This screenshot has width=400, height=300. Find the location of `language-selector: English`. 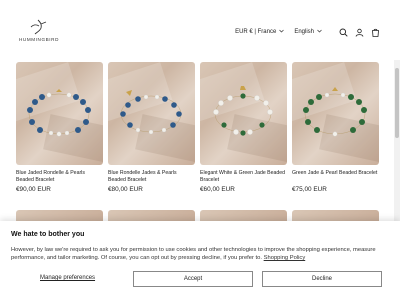

language-selector: English is located at coordinates (308, 32).